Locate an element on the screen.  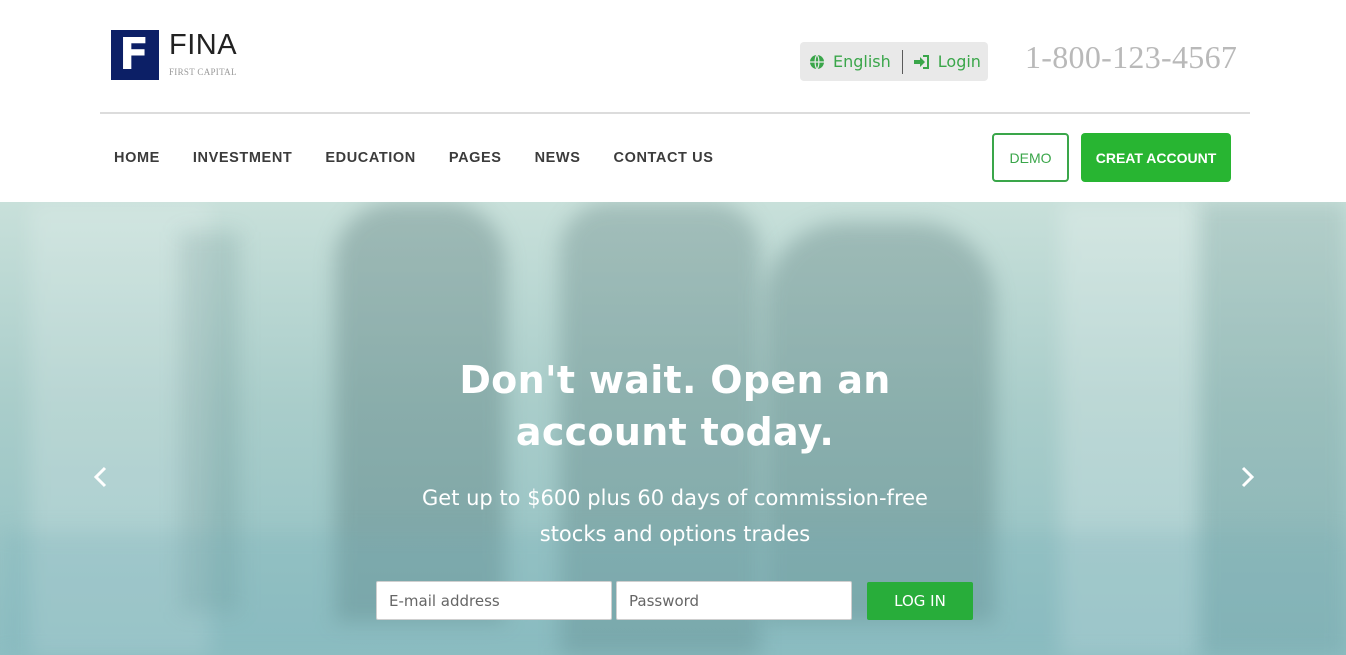
login-button: LOG IN is located at coordinates (920, 601).